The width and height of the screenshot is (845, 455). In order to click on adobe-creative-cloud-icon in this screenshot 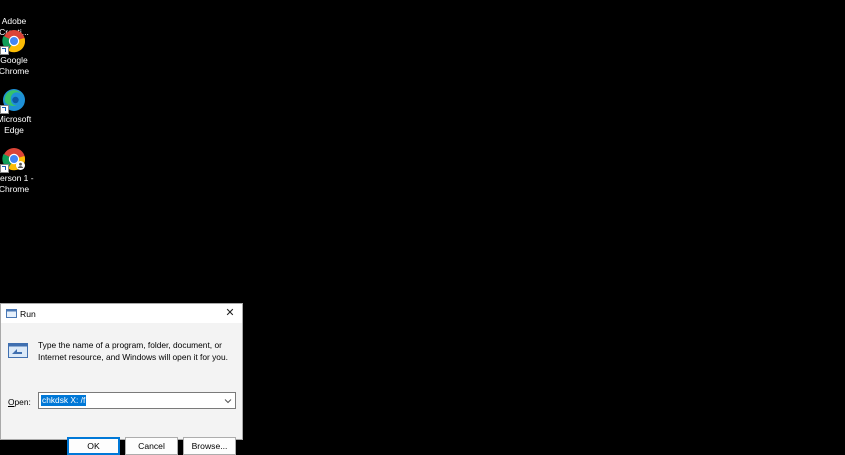, I will do `click(14, 7)`.